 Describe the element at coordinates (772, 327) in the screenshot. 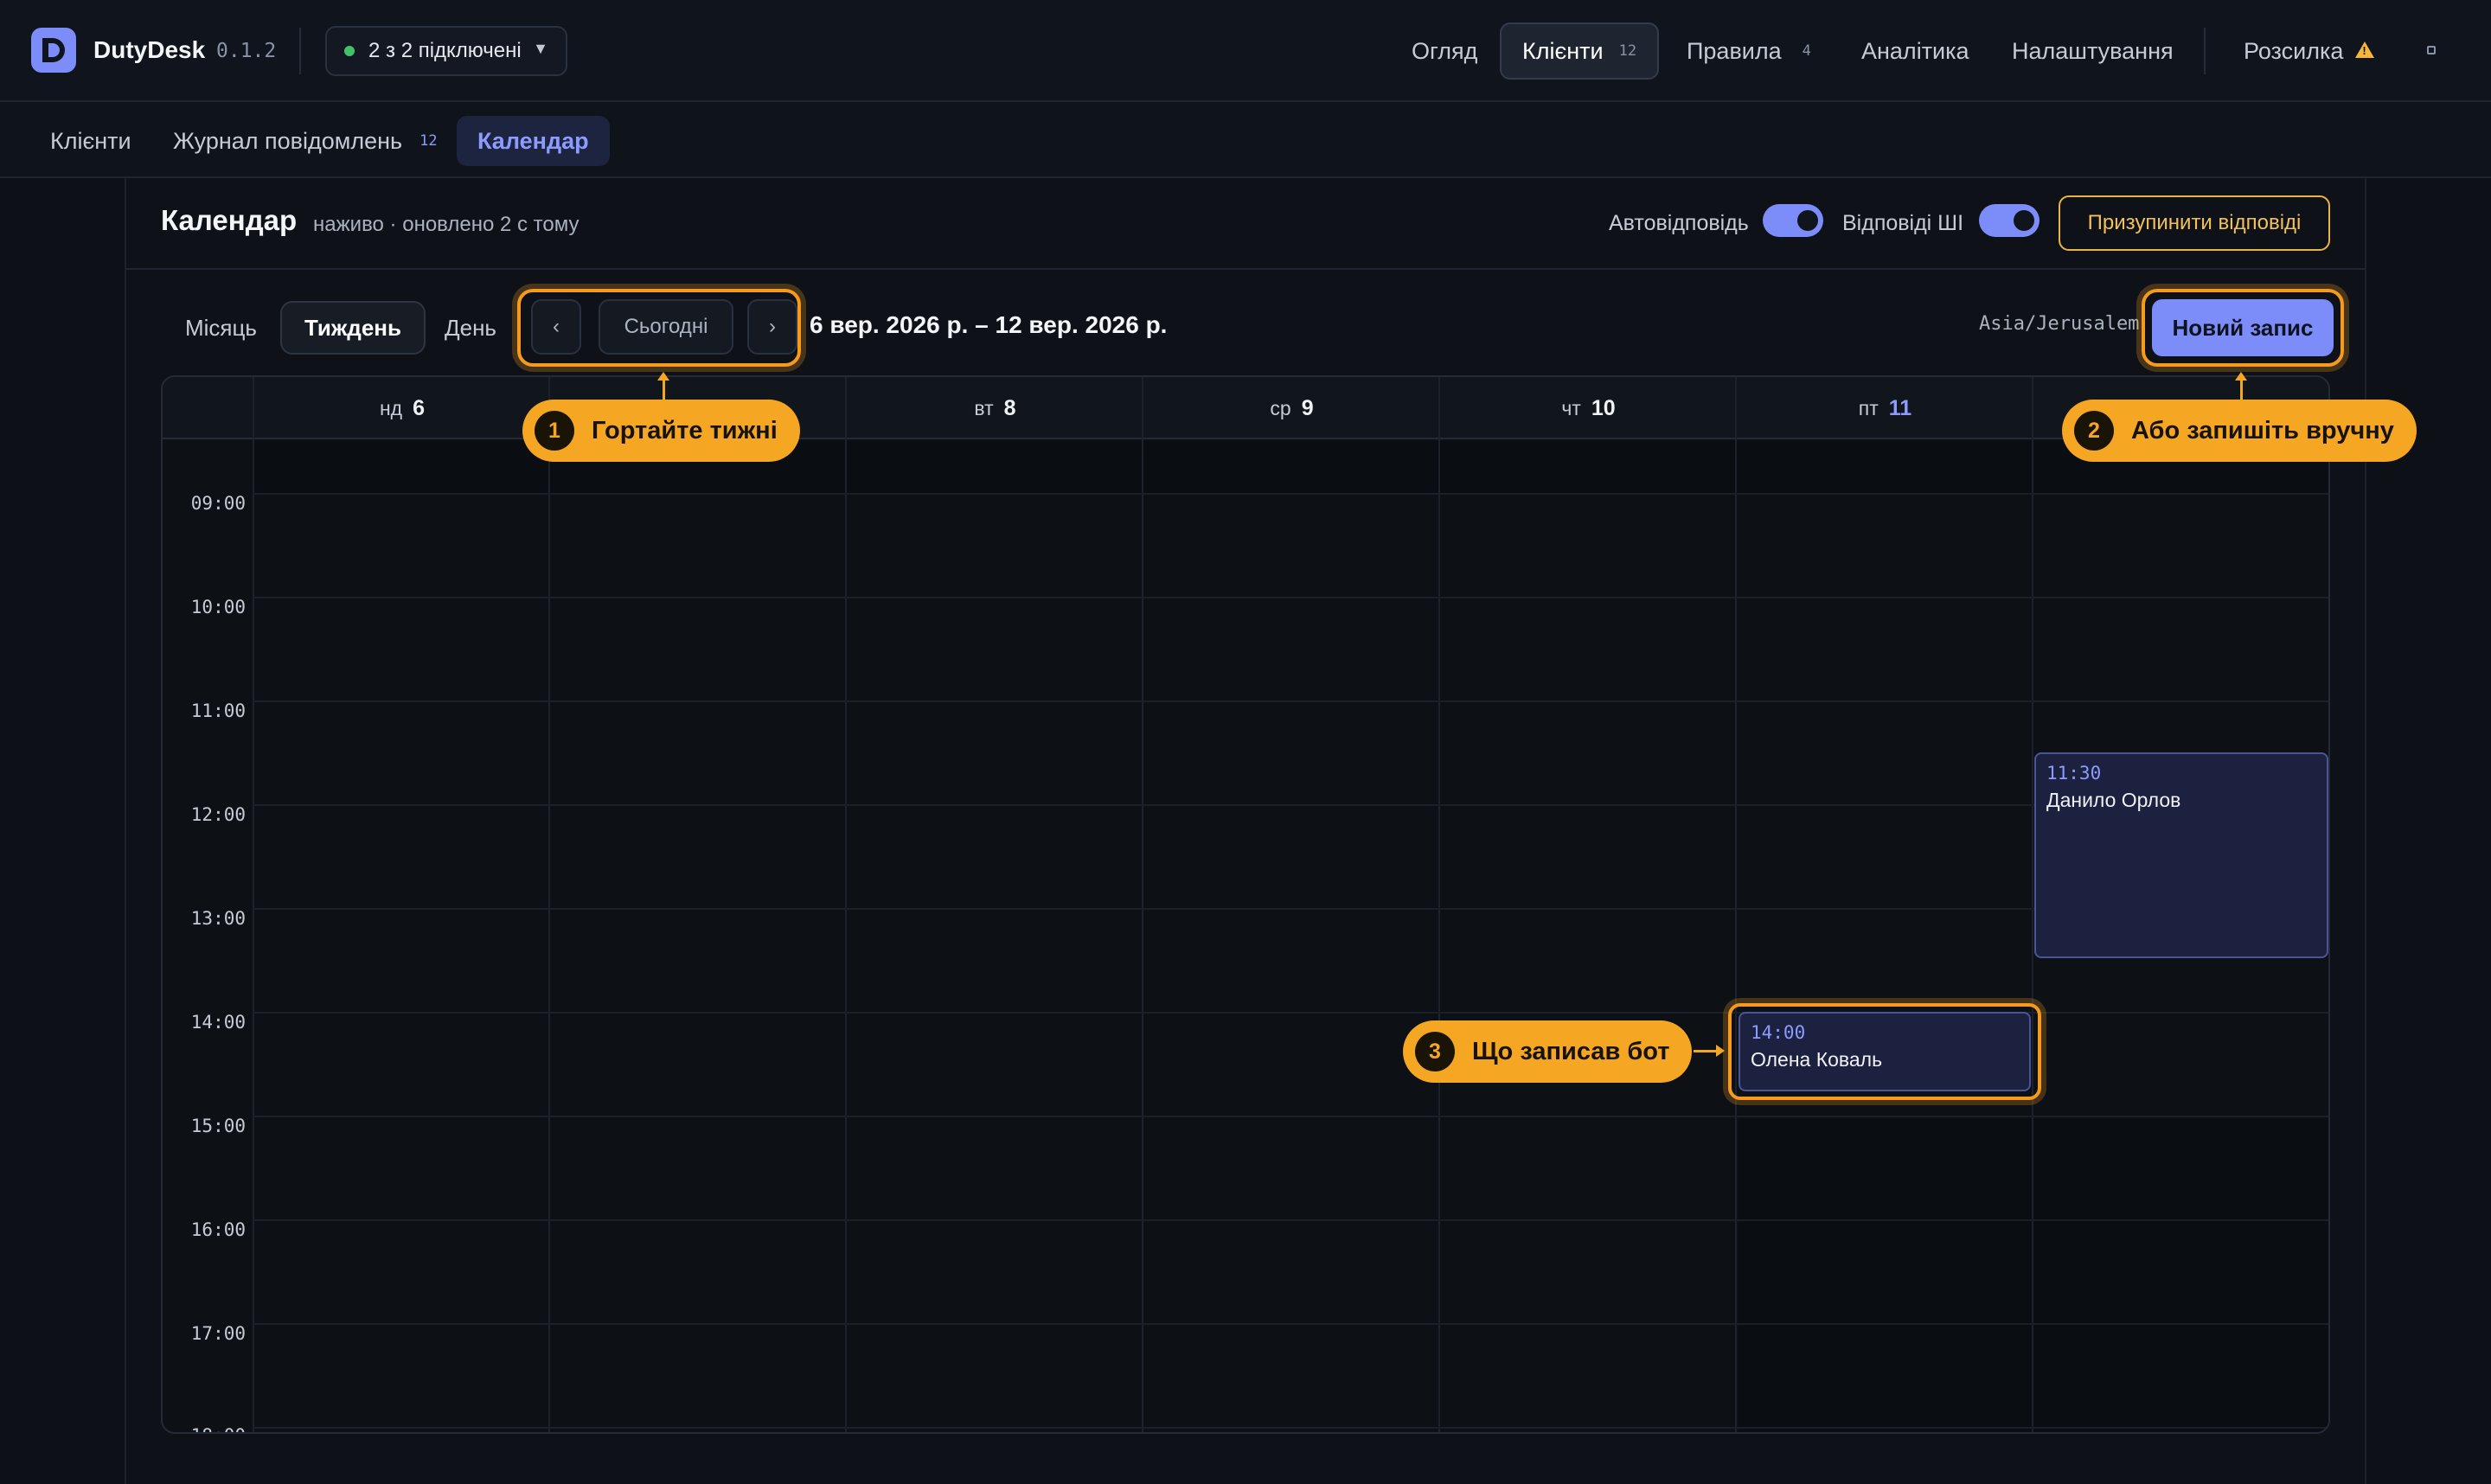

I see `next-week-button: ›` at that location.